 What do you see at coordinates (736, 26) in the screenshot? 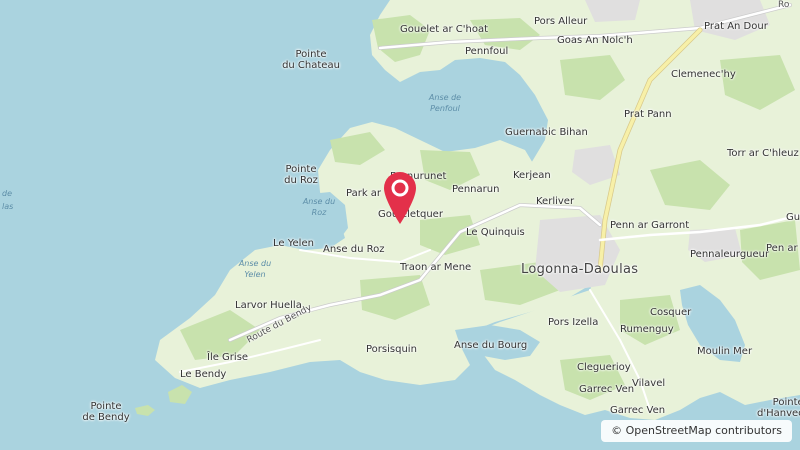
I see `label-prat-an-dour: Prat An Dour` at bounding box center [736, 26].